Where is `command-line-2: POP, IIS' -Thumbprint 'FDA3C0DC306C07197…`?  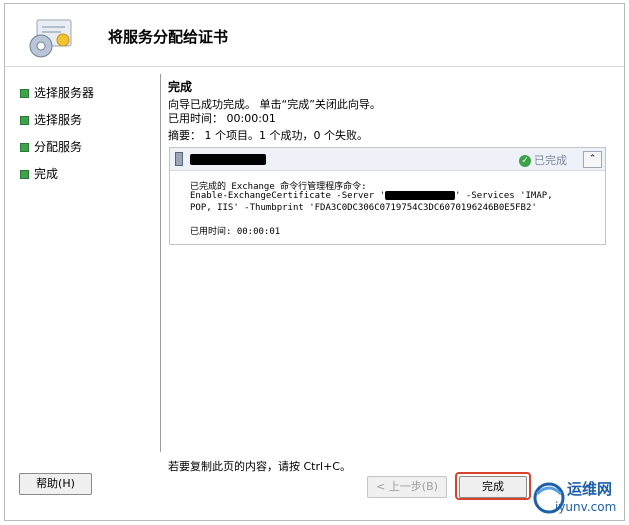
command-line-2: POP, IIS' -Thumbprint 'FDA3C0DC306C07197… is located at coordinates (363, 208).